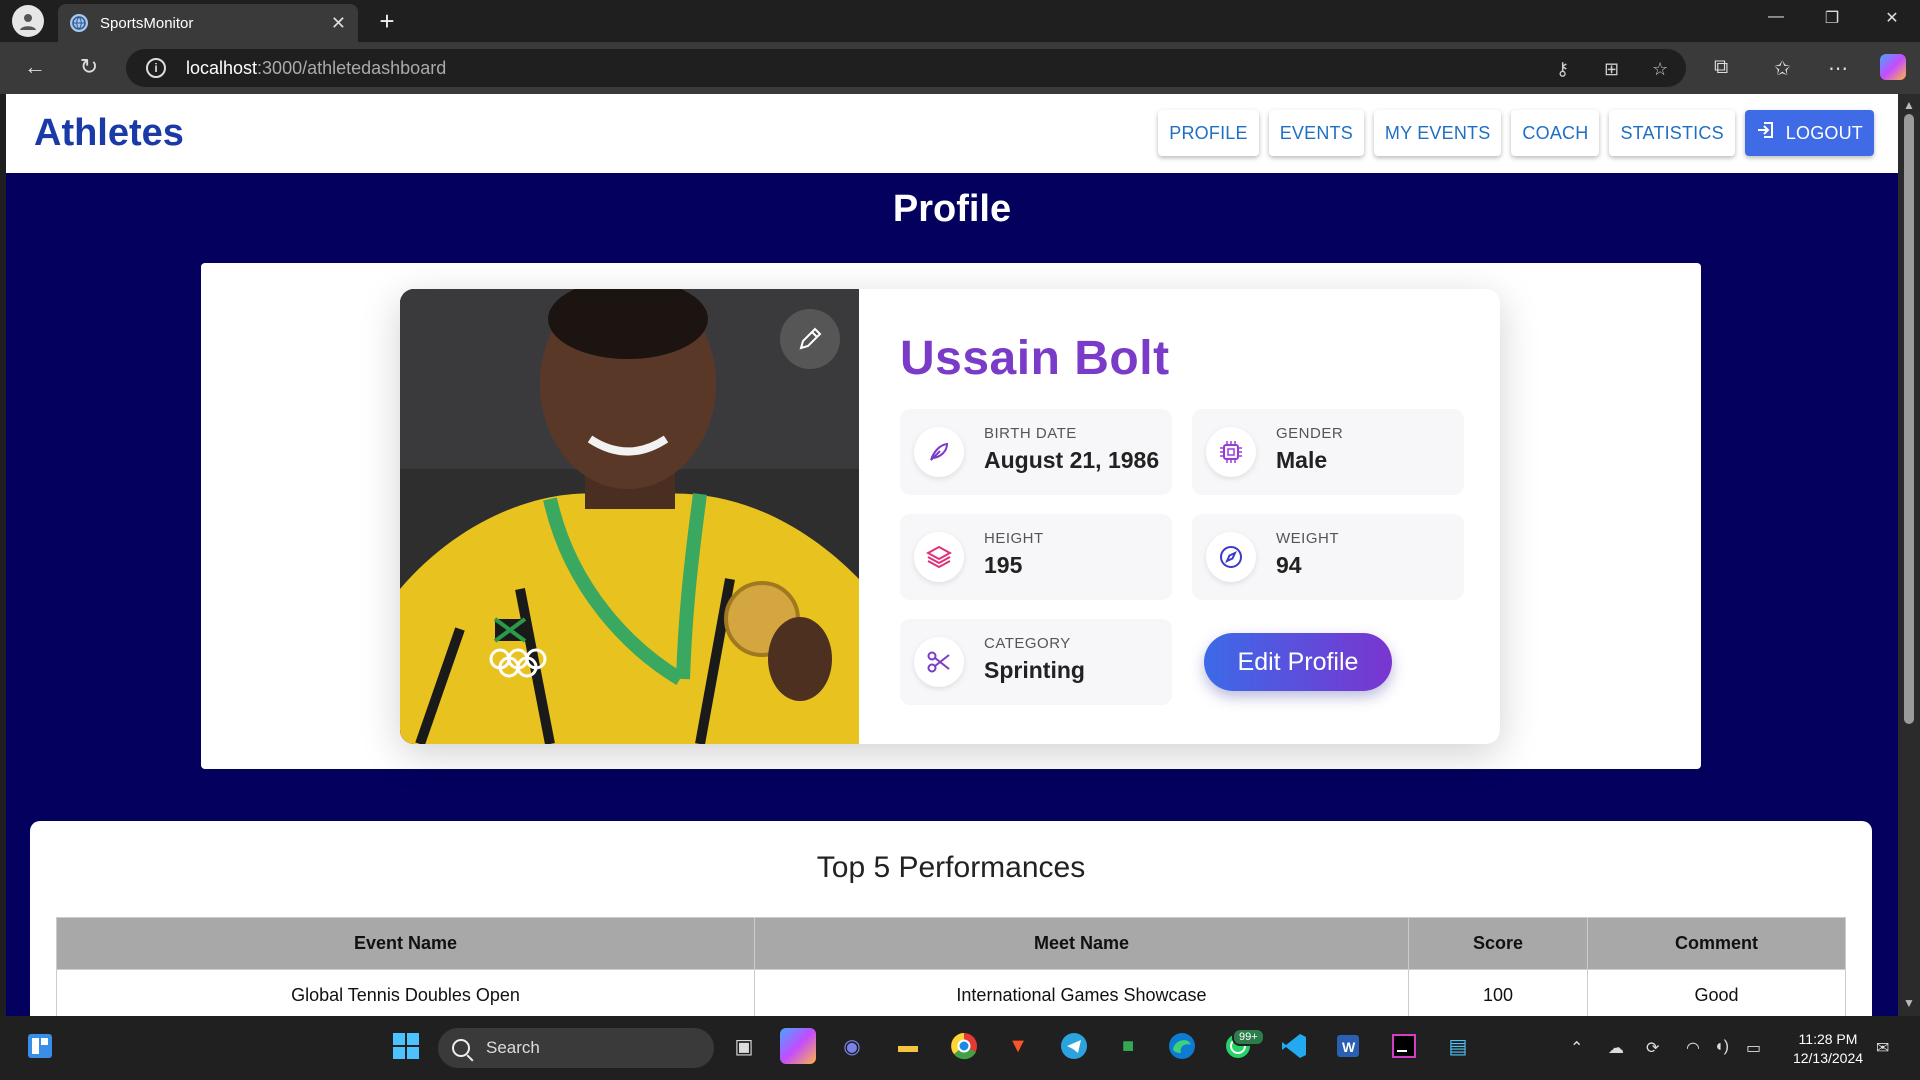 The width and height of the screenshot is (1920, 1080). What do you see at coordinates (1231, 557) in the screenshot?
I see `compass-icon` at bounding box center [1231, 557].